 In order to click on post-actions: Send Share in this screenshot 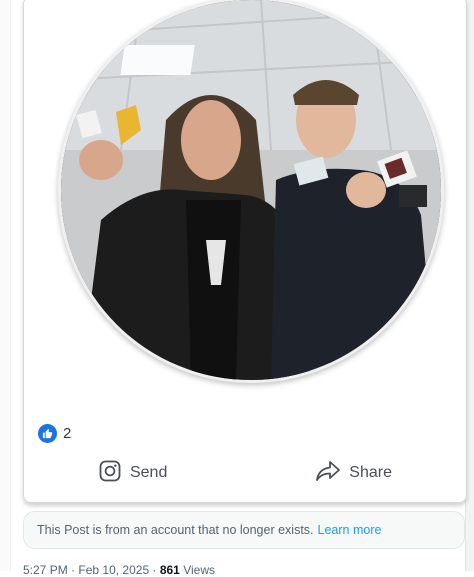, I will do `click(245, 473)`.